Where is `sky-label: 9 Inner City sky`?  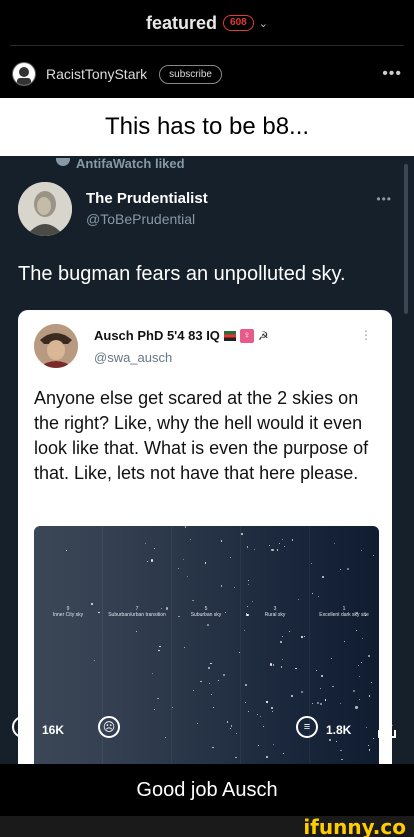
sky-label: 9 Inner City sky is located at coordinates (68, 612).